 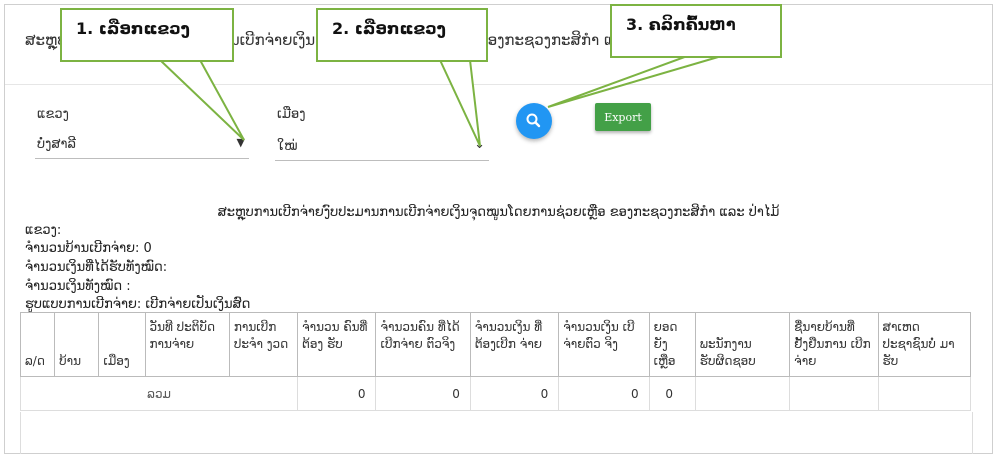 What do you see at coordinates (696, 31) in the screenshot?
I see `callout-step-3: 3. ຄລິກຄົ້ນຫາ` at bounding box center [696, 31].